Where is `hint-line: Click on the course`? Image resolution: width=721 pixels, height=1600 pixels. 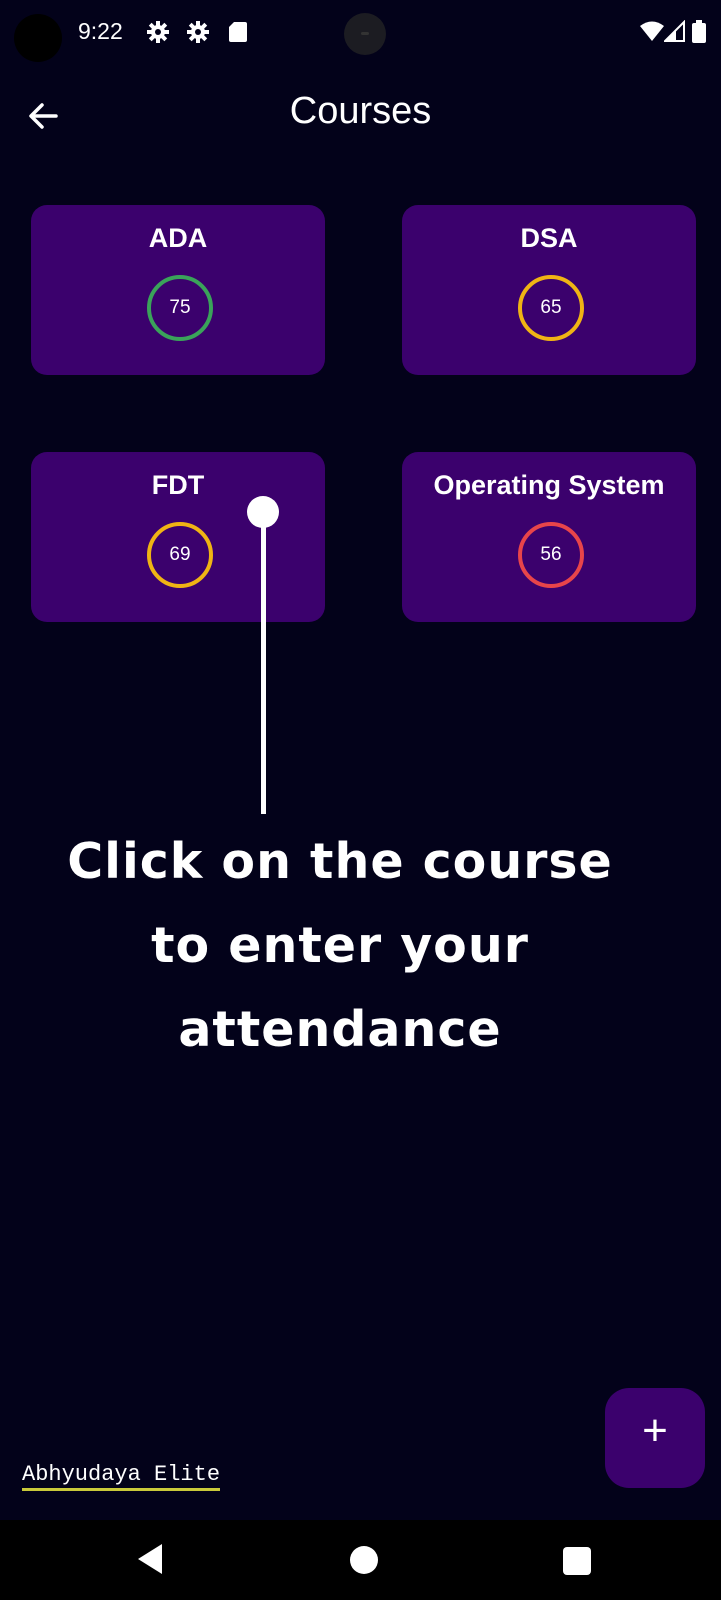 hint-line: Click on the course is located at coordinates (340, 861).